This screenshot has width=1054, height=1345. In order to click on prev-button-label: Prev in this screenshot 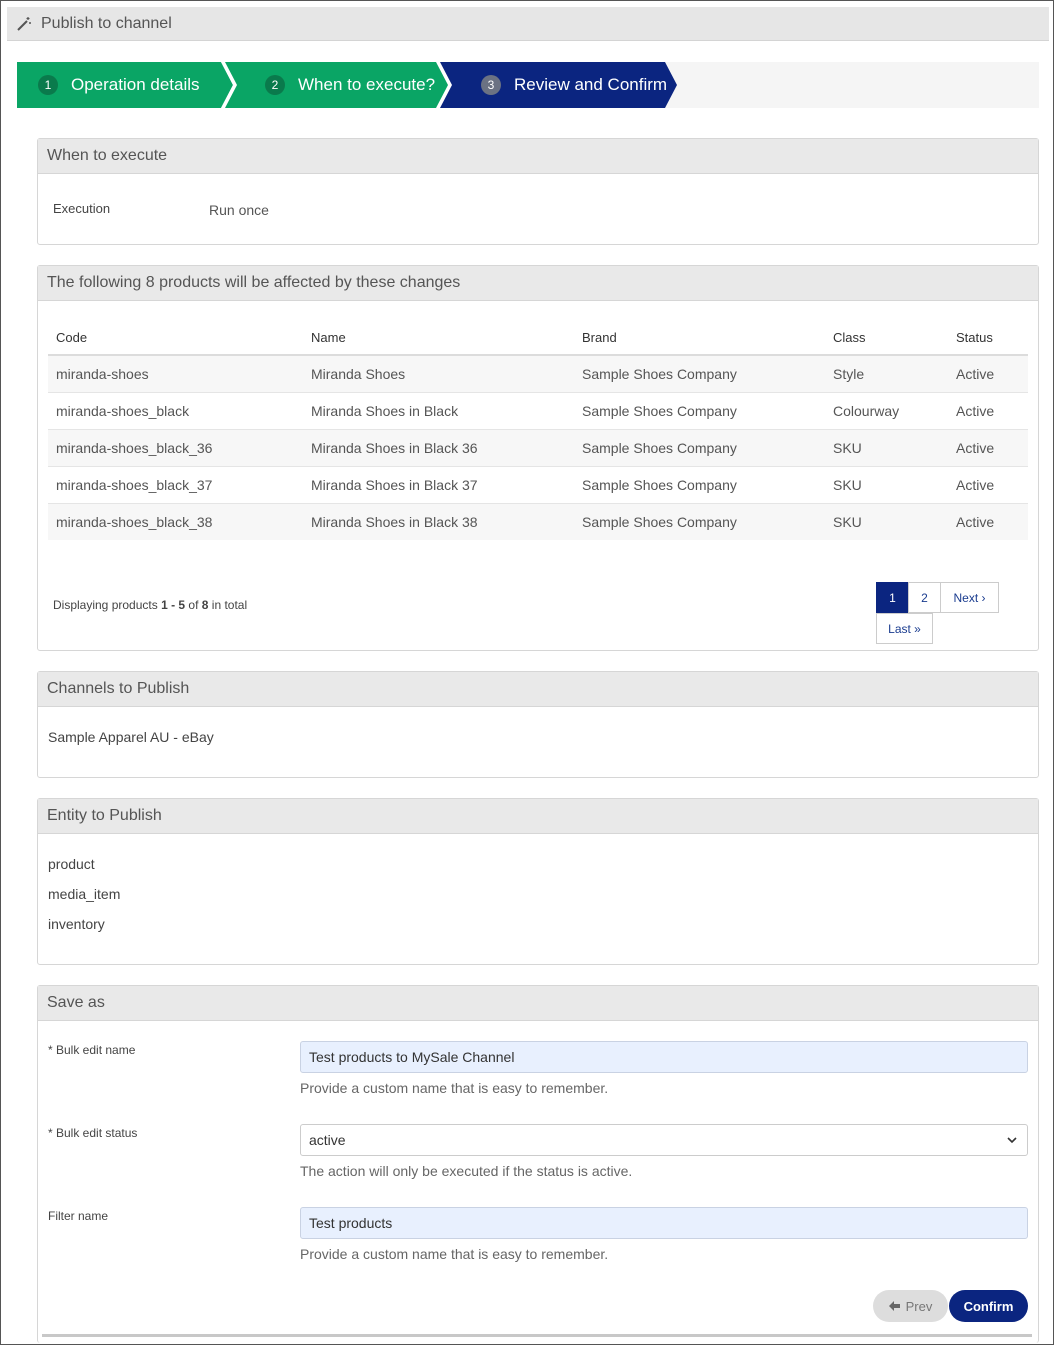, I will do `click(919, 1306)`.